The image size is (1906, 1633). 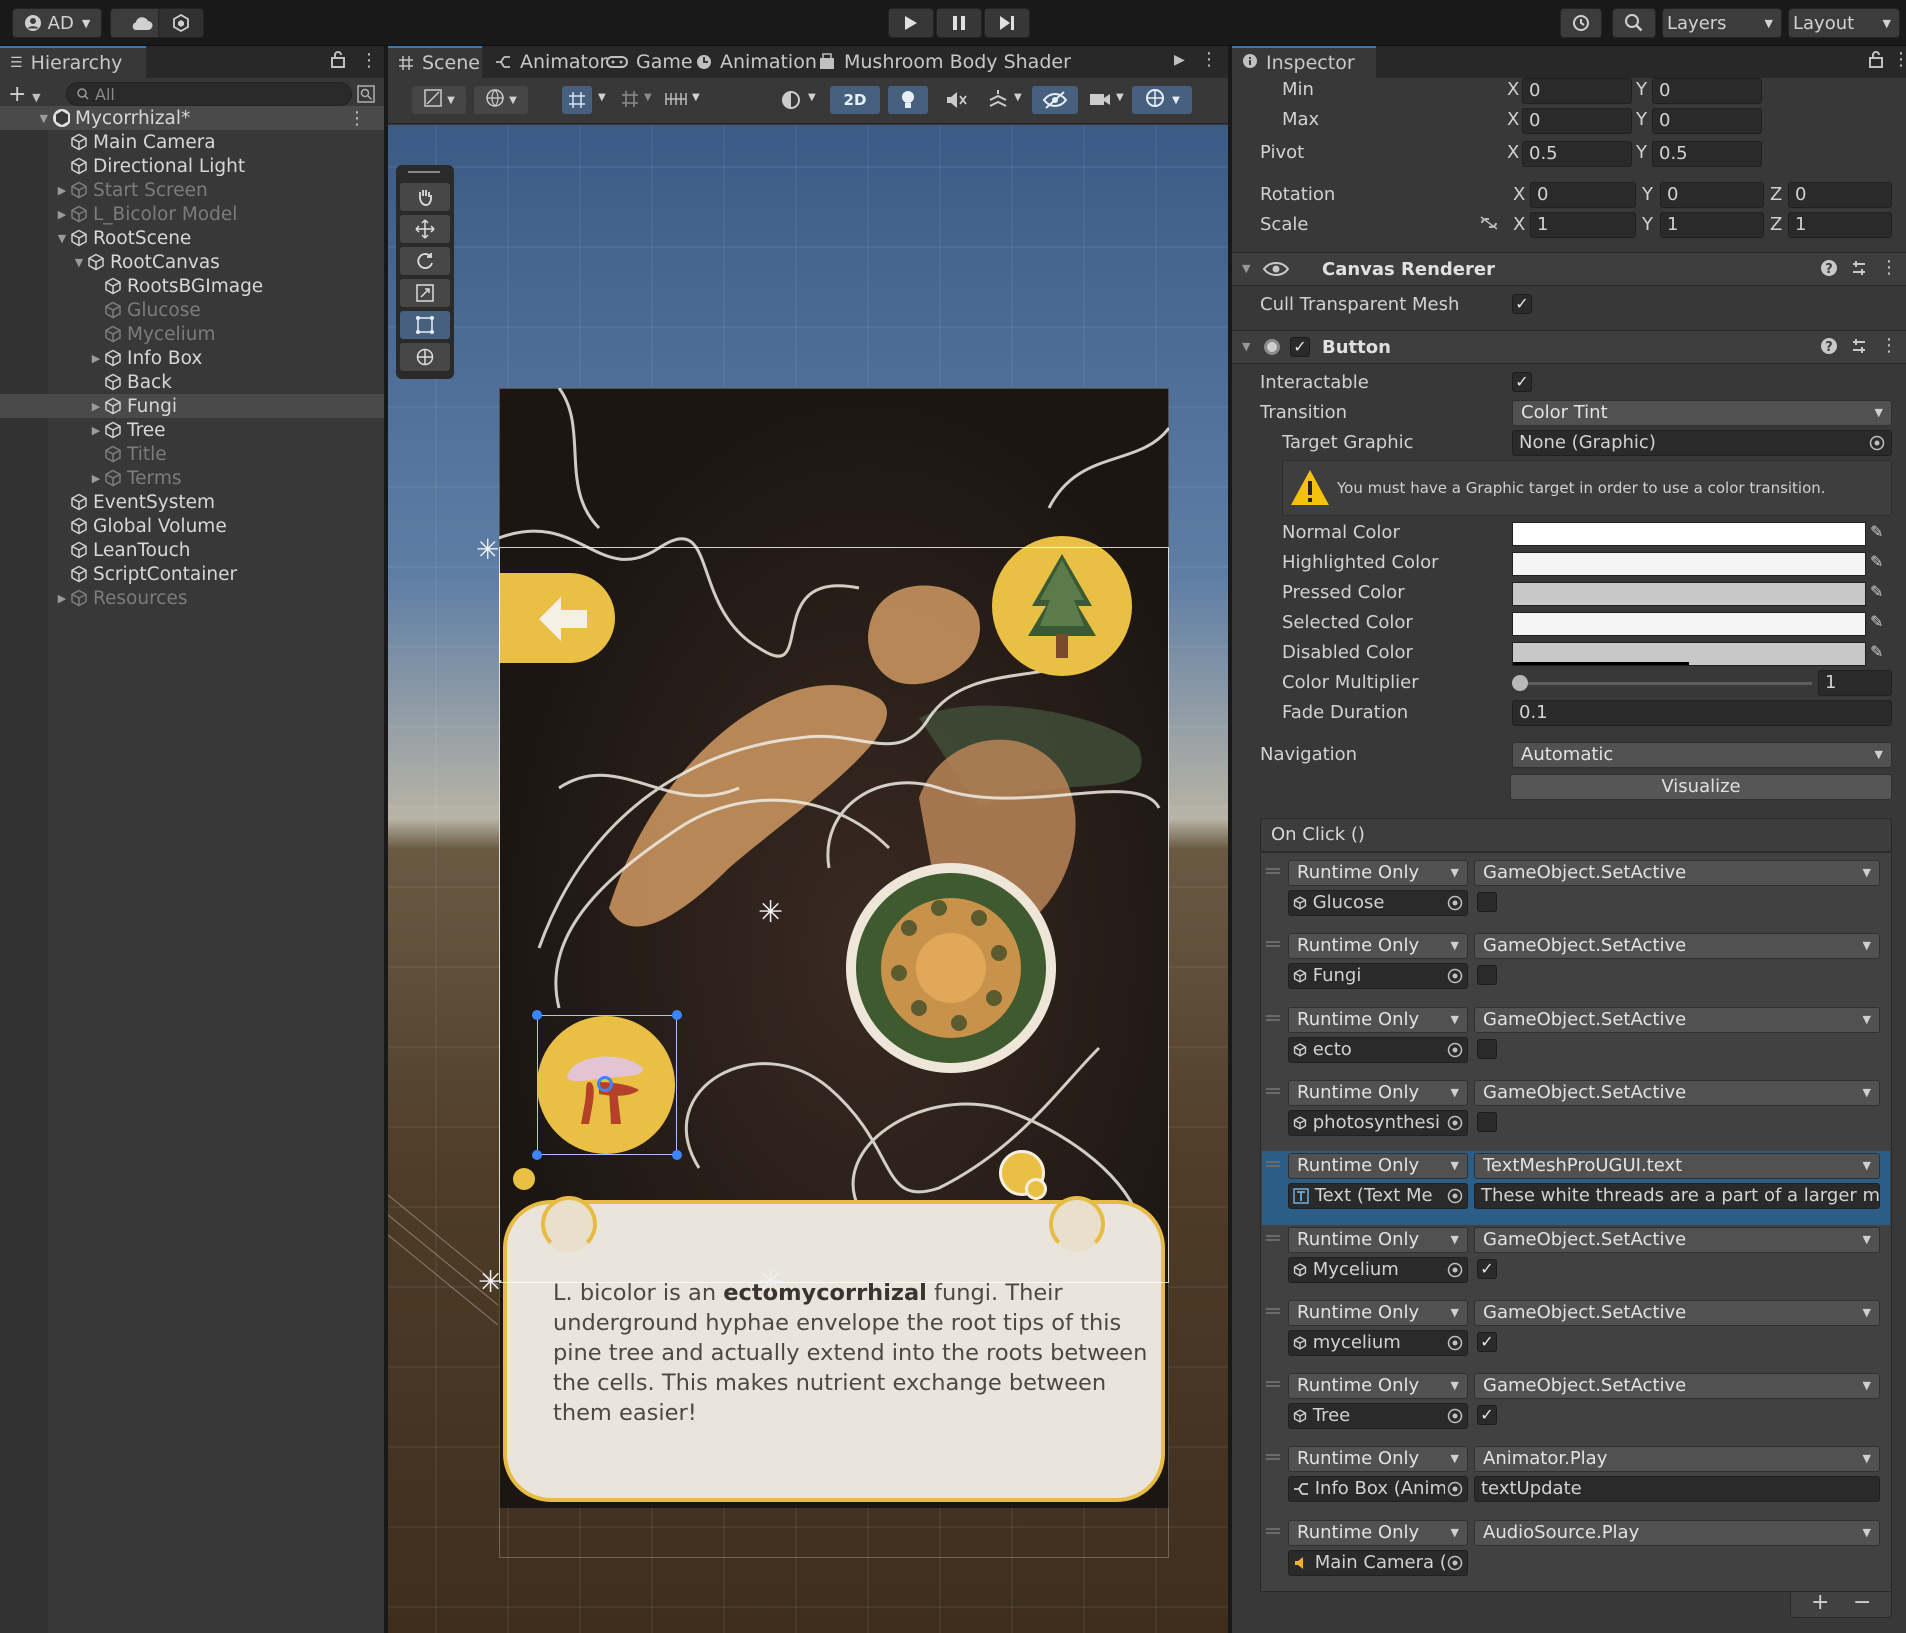 I want to click on palette-handle, so click(x=424, y=172).